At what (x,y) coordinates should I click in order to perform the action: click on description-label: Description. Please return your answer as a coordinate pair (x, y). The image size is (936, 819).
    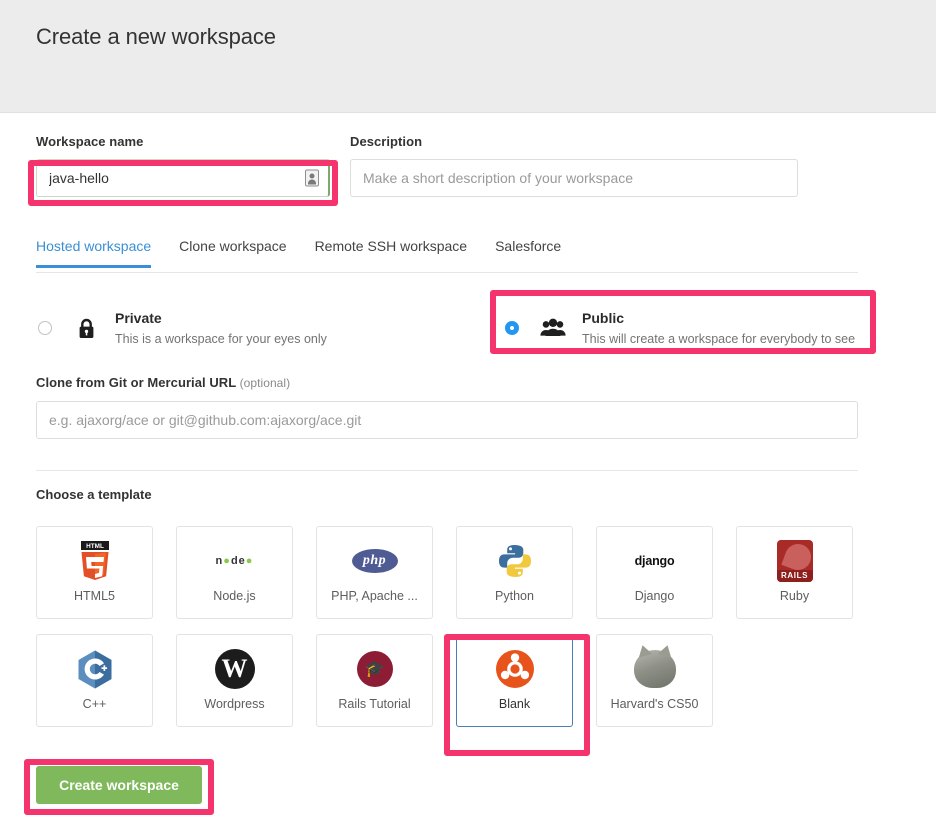
    Looking at the image, I should click on (386, 141).